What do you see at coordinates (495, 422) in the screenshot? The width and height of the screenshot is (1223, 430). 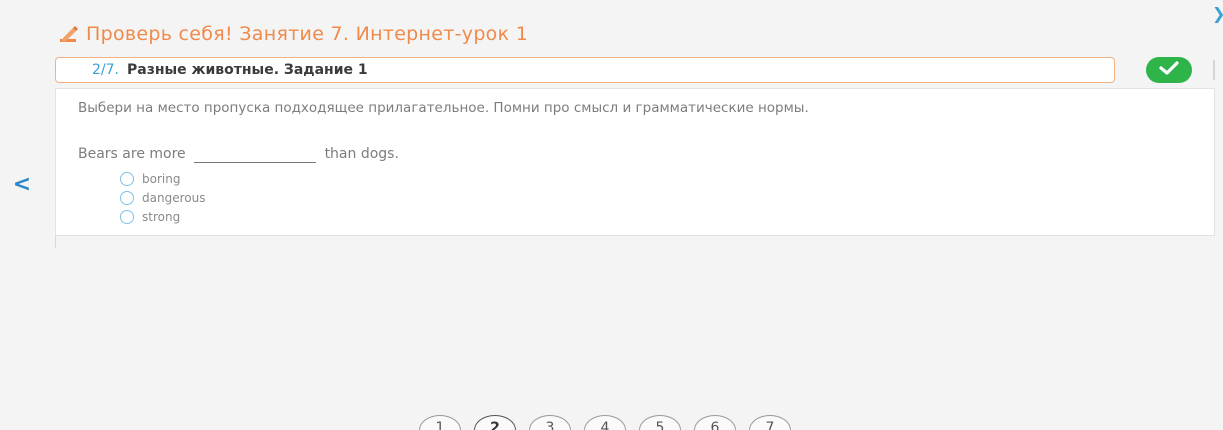 I see `page-button-2: 2` at bounding box center [495, 422].